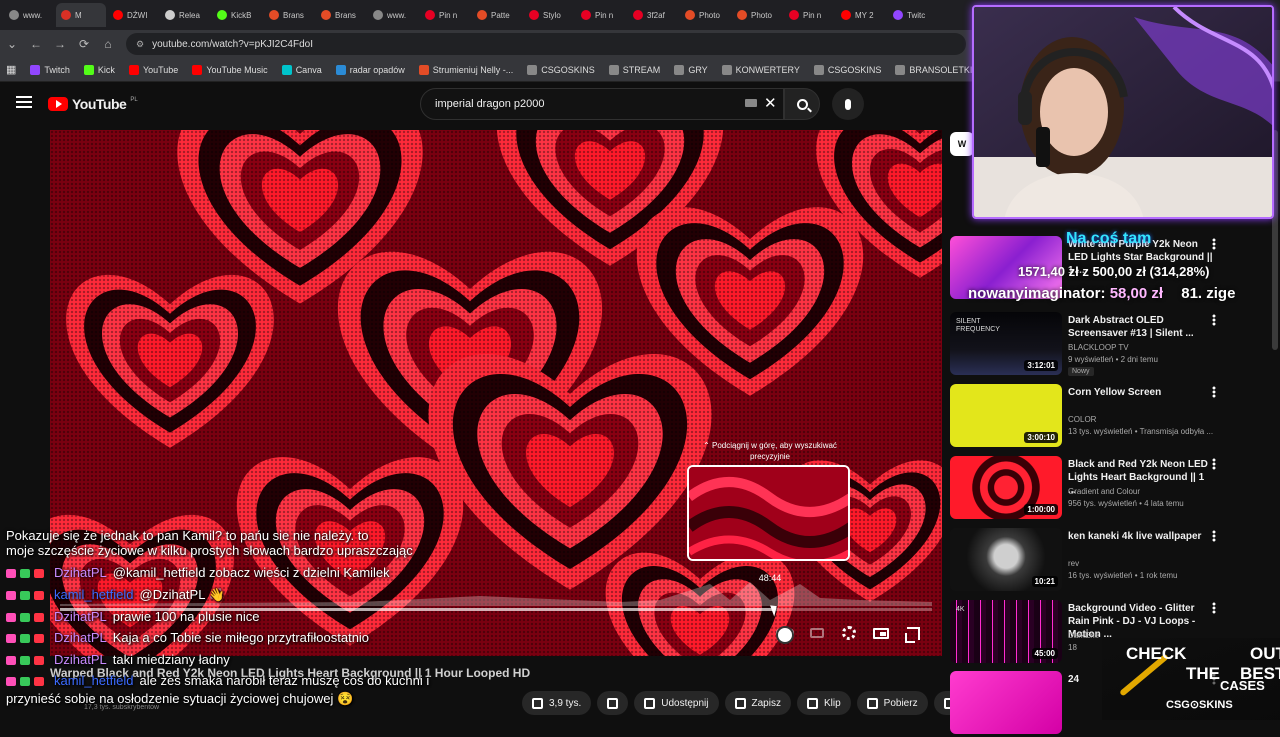 The image size is (1280, 737). Describe the element at coordinates (802, 104) in the screenshot. I see `search-button` at that location.